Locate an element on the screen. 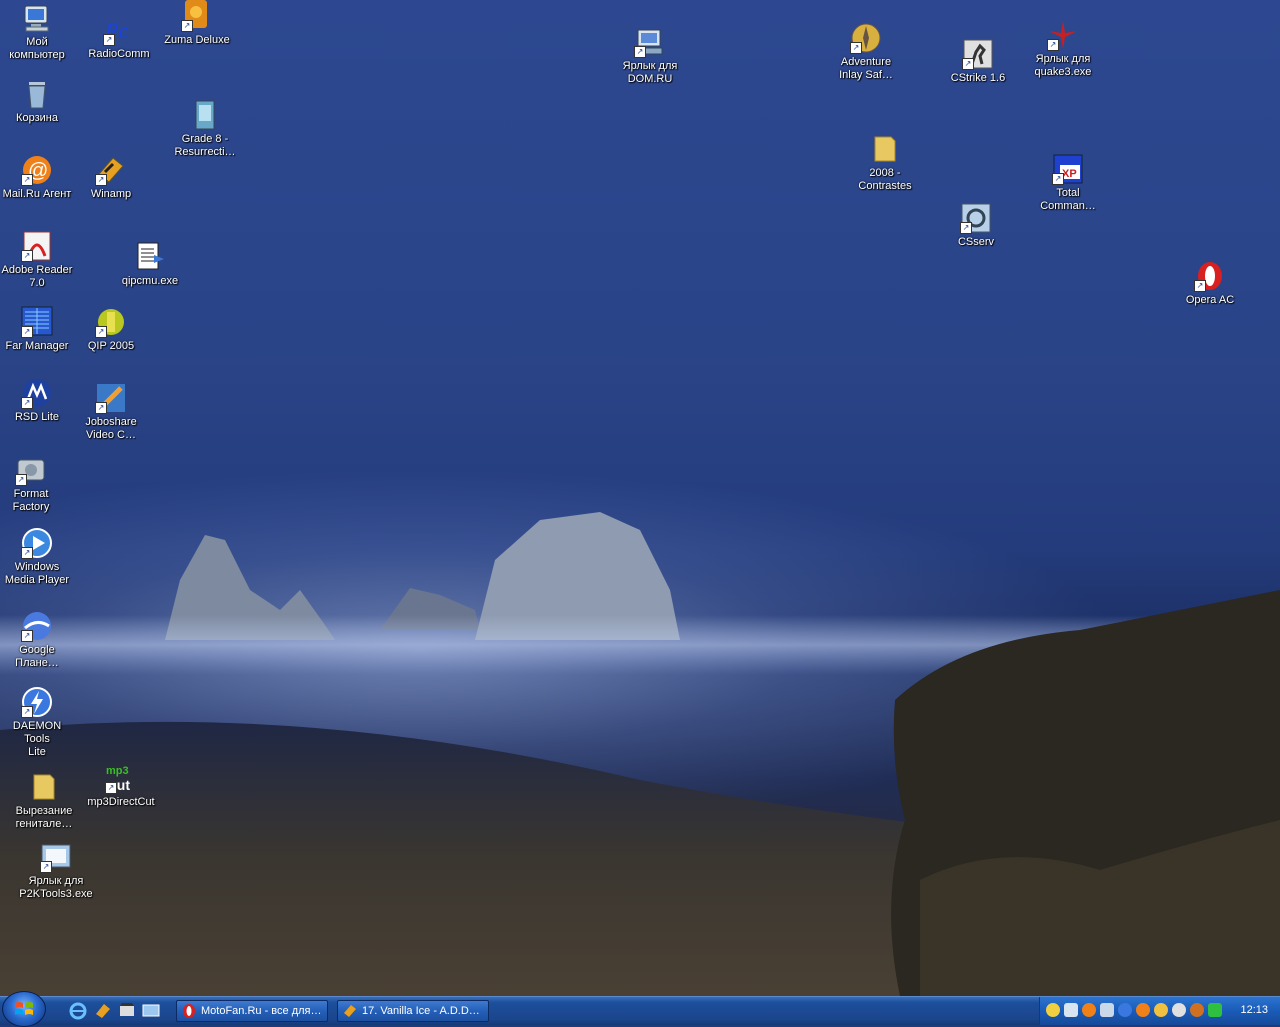  start-button is located at coordinates (24, 1009).